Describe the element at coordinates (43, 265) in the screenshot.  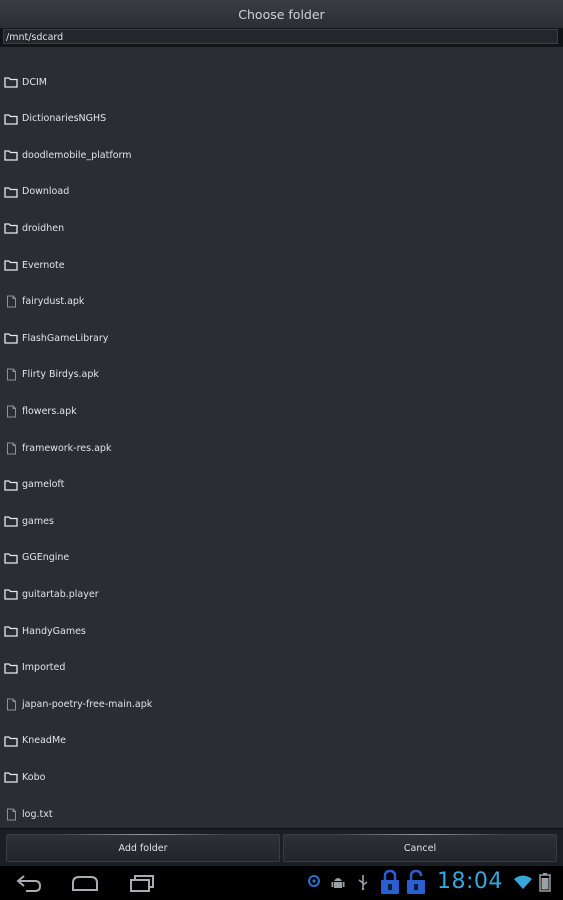
I see `entry-name: Evernote` at that location.